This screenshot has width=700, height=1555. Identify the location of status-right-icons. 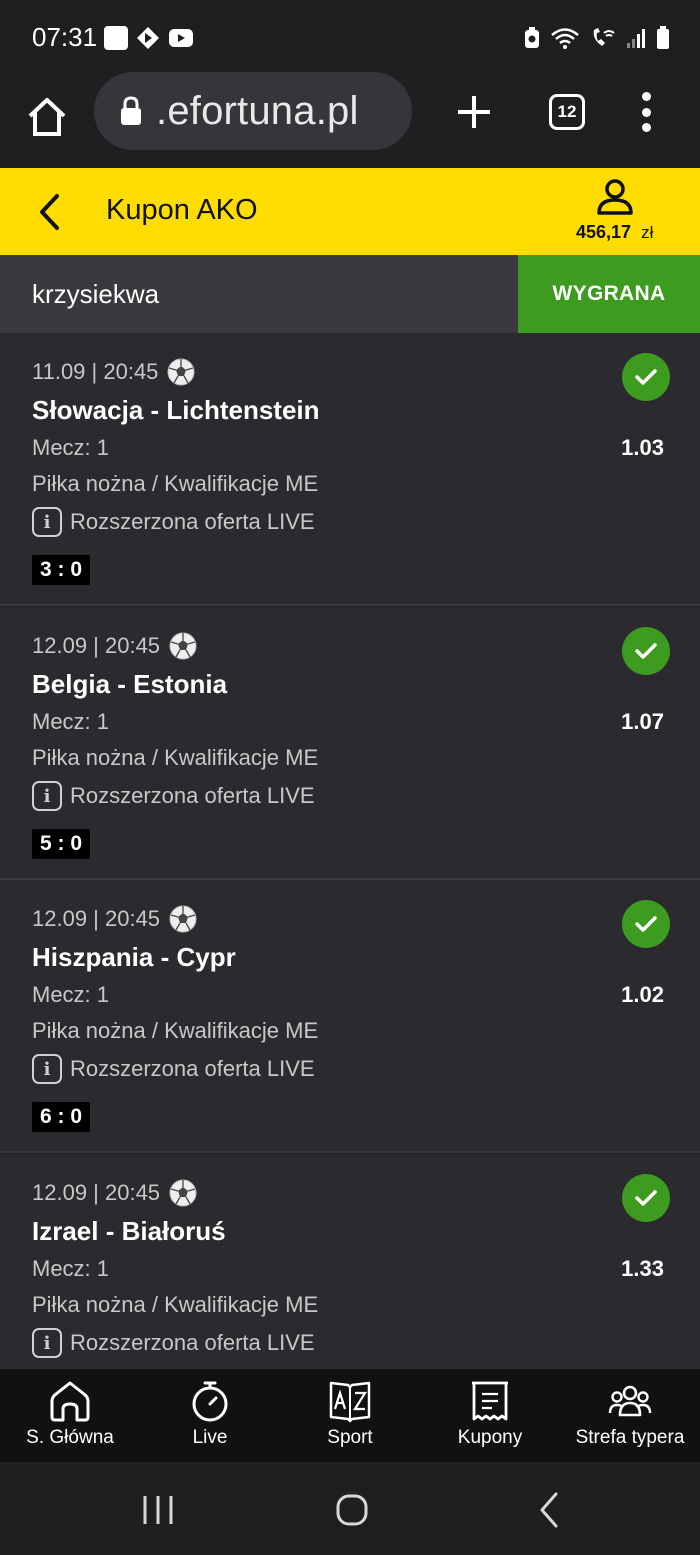
(597, 38).